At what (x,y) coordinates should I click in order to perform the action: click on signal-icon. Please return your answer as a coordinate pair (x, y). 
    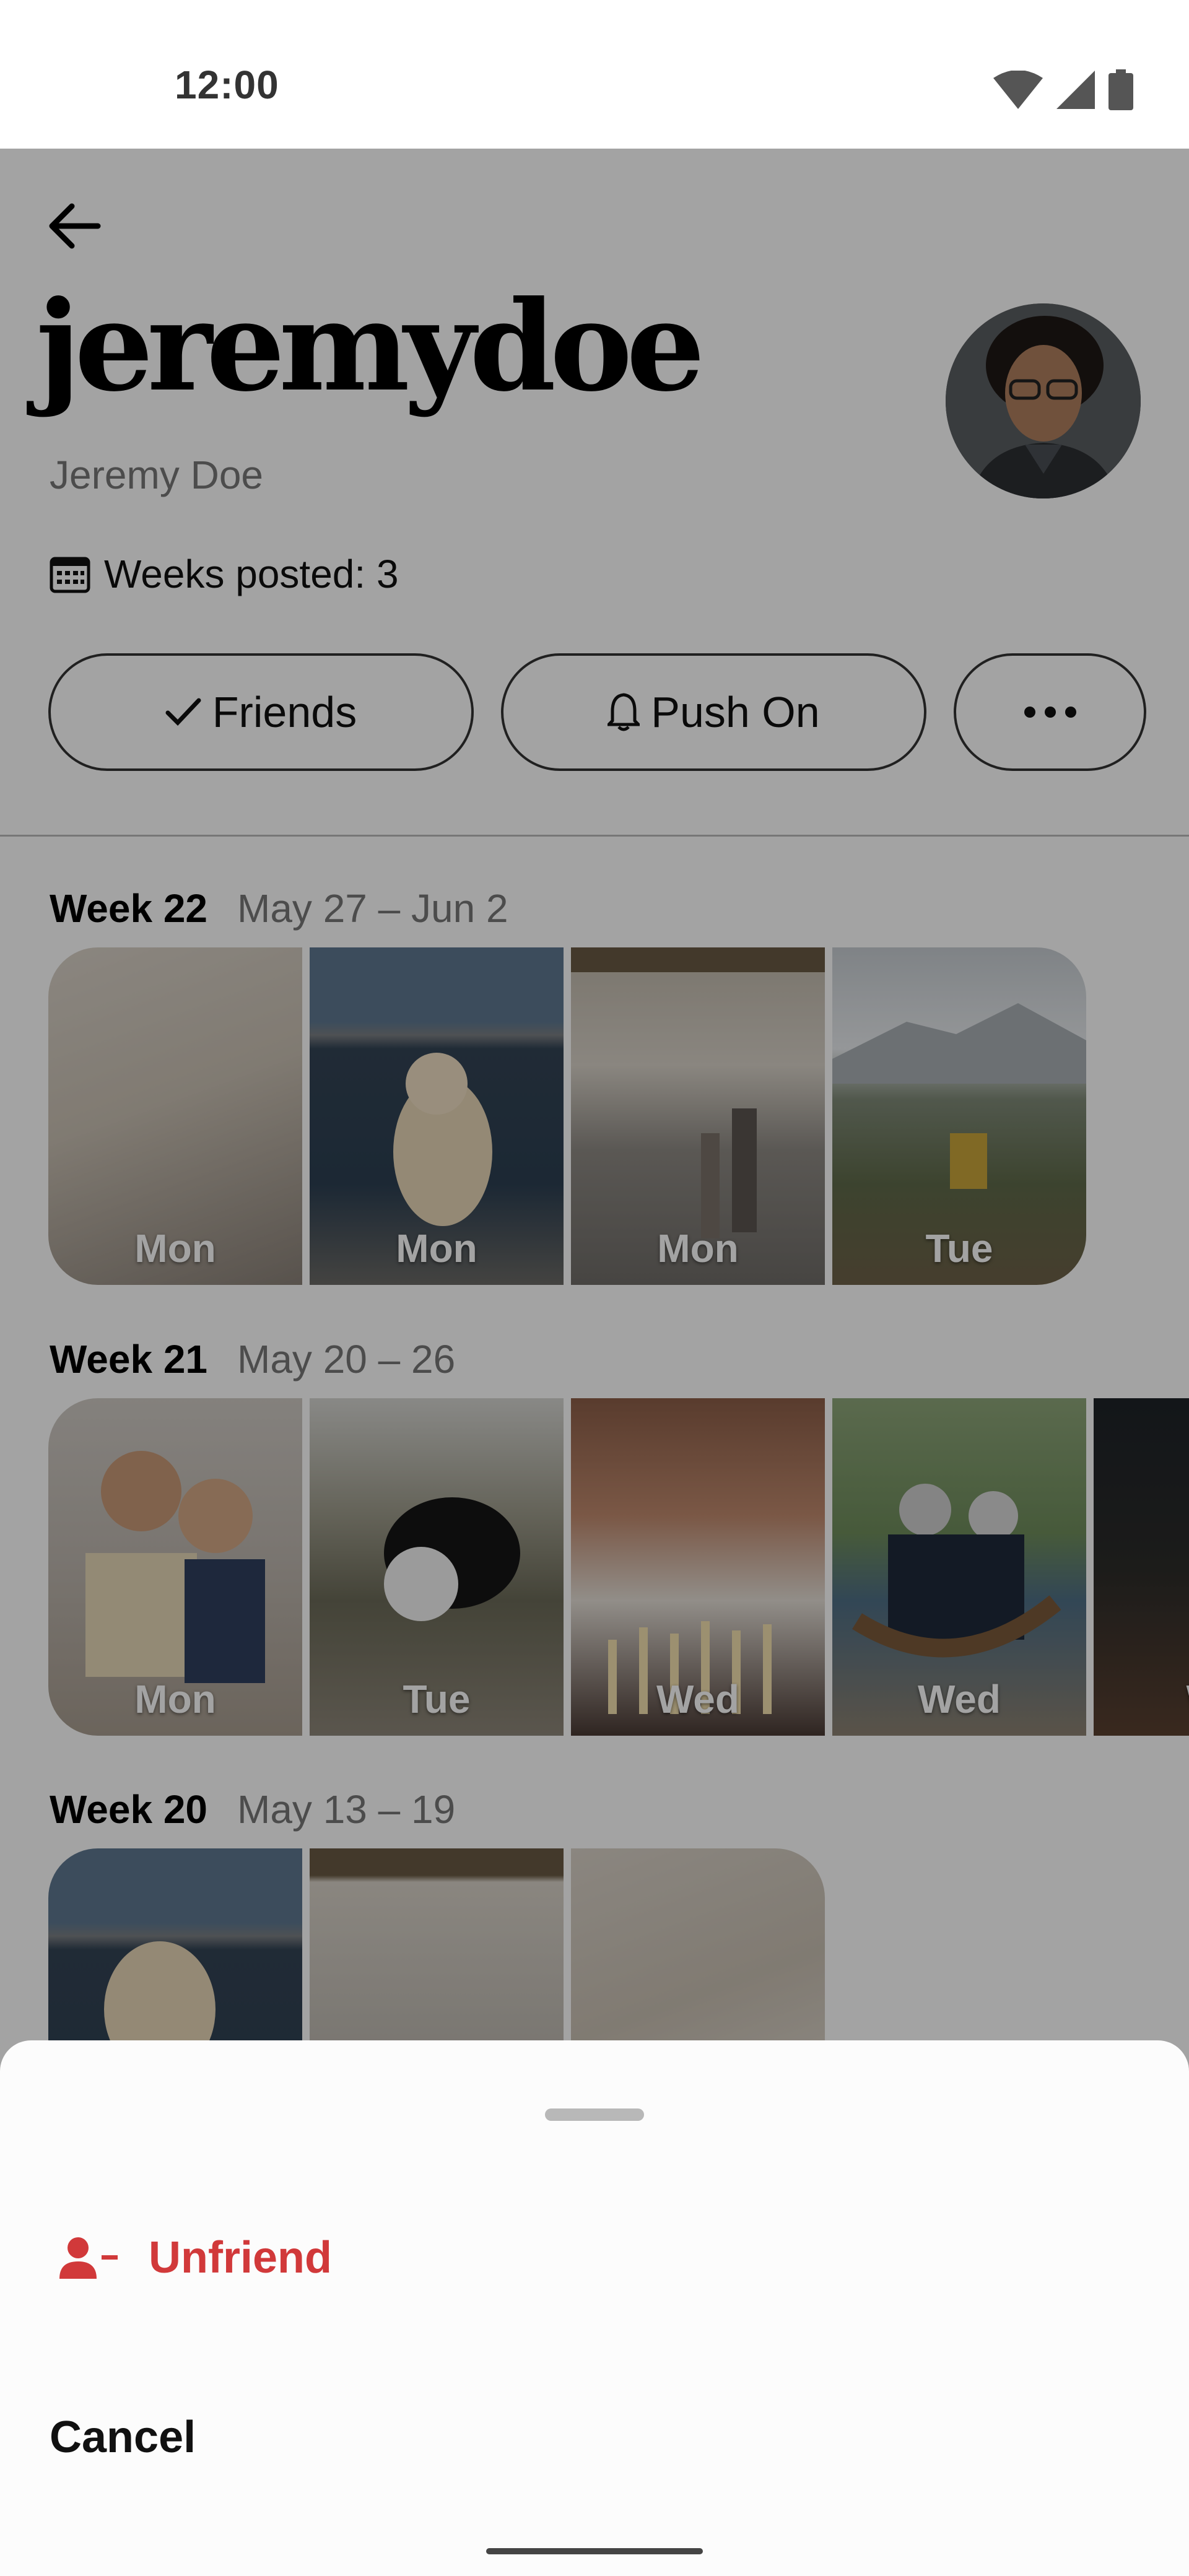
    Looking at the image, I should click on (1075, 90).